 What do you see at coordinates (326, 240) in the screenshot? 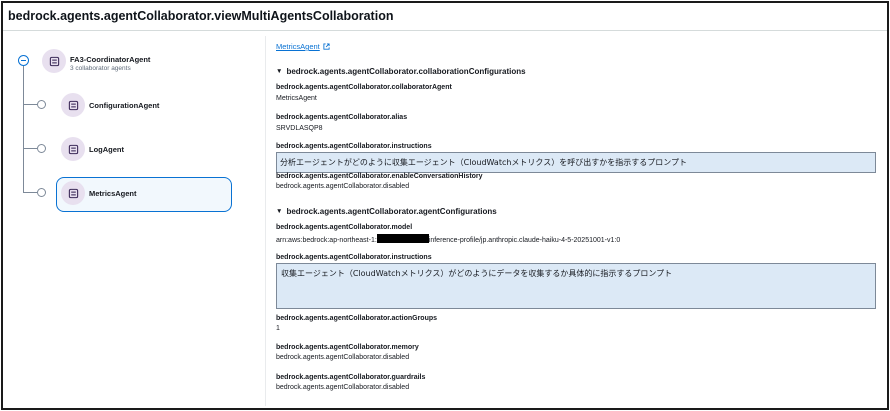
I see `model-arn-prefix: arn:aws:bedrock:ap-northeast-1:` at bounding box center [326, 240].